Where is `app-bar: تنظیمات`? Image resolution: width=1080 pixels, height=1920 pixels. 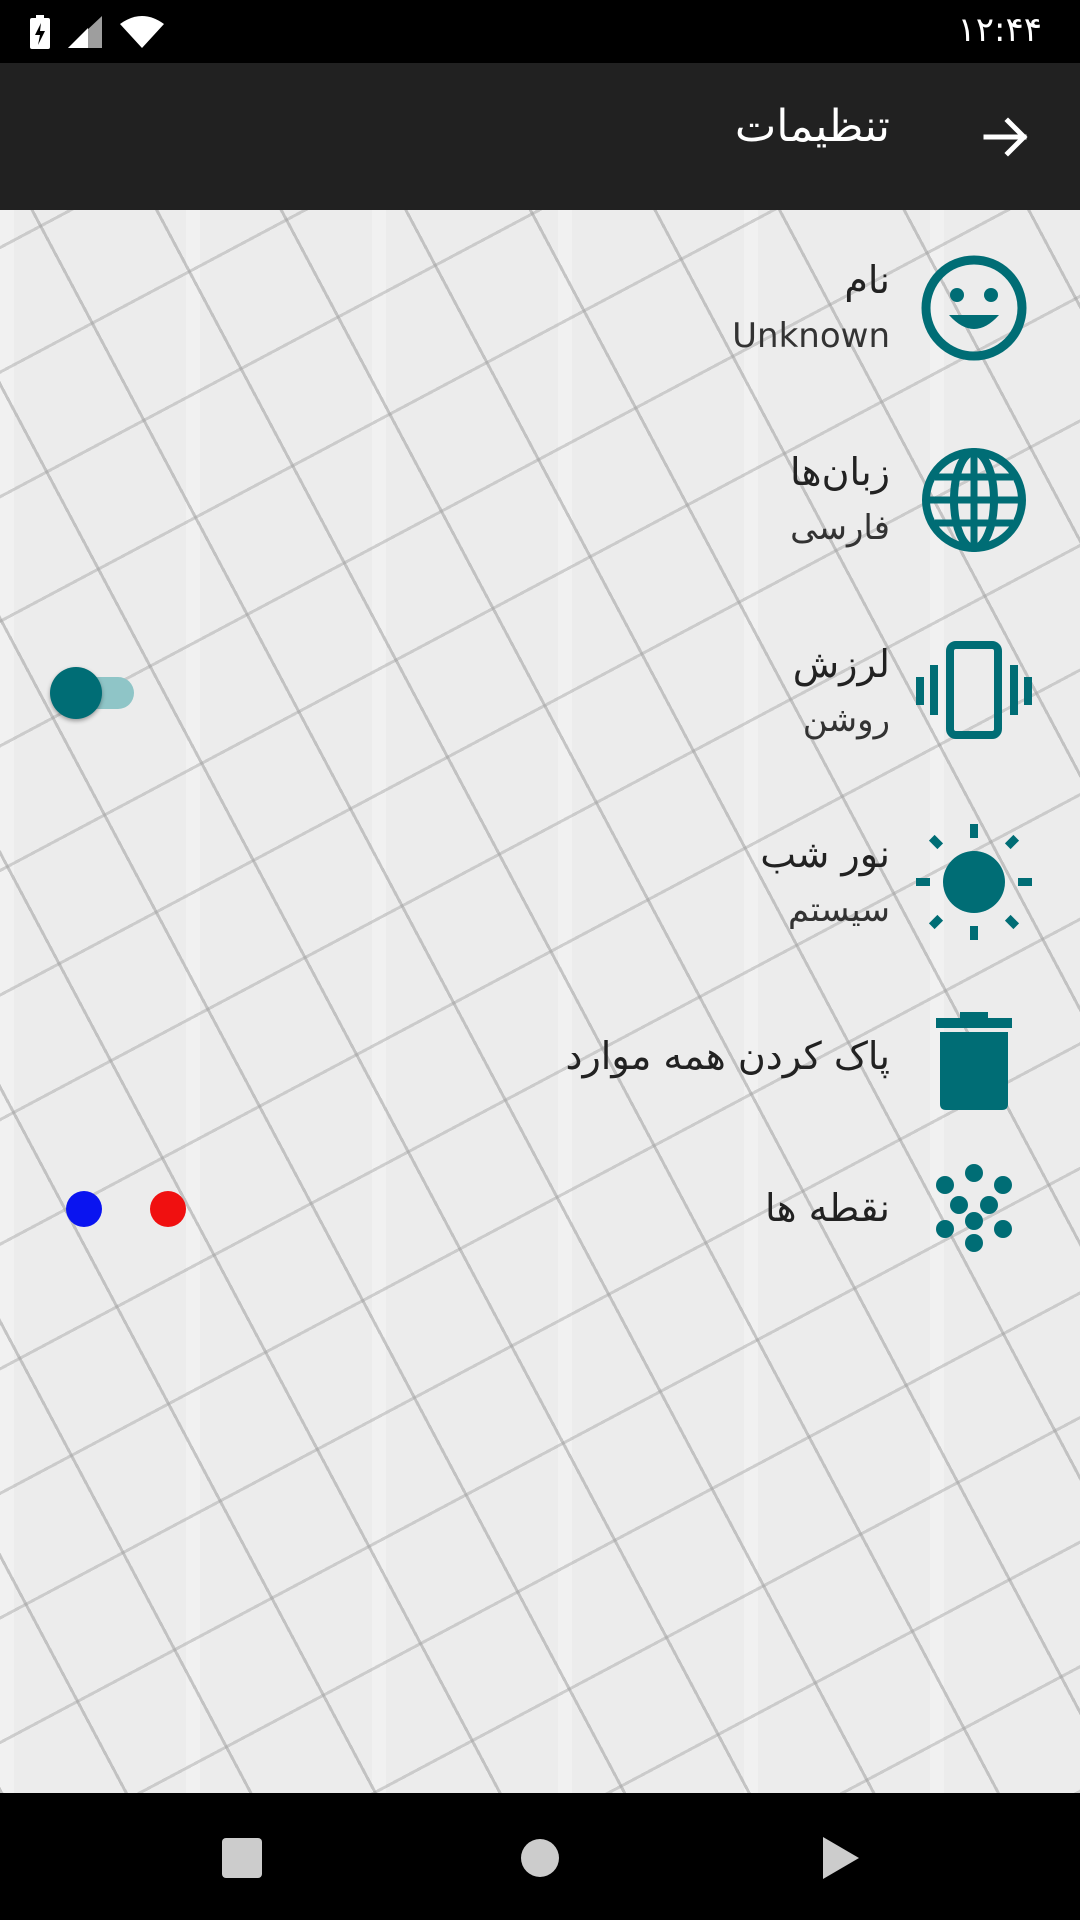
app-bar: تنظیمات is located at coordinates (540, 136).